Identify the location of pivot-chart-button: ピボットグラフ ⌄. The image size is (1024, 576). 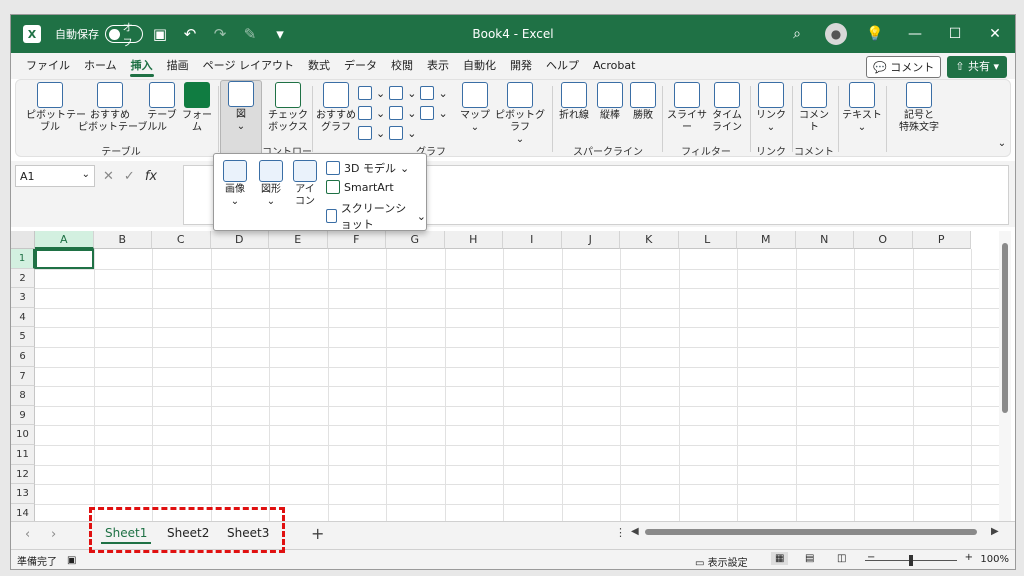
(520, 114).